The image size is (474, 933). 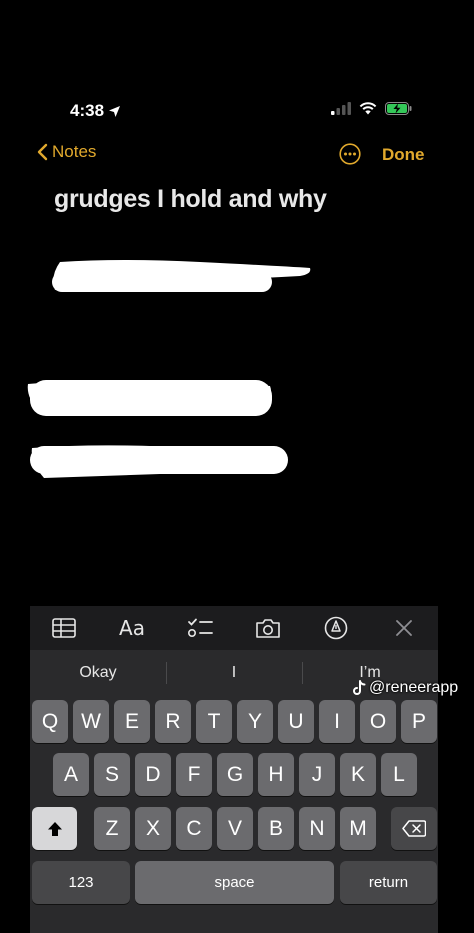 I want to click on key-k: K, so click(x=358, y=774).